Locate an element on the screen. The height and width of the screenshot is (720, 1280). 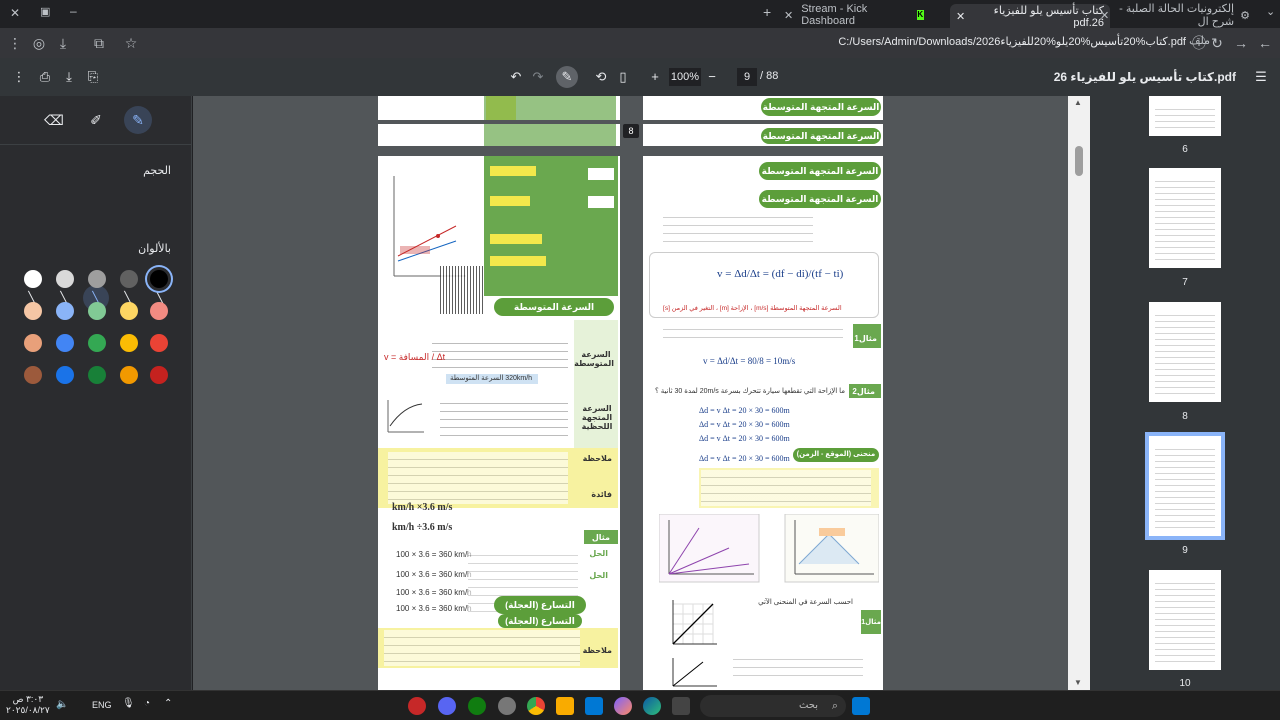
tangent-graph is located at coordinates (405, 416).